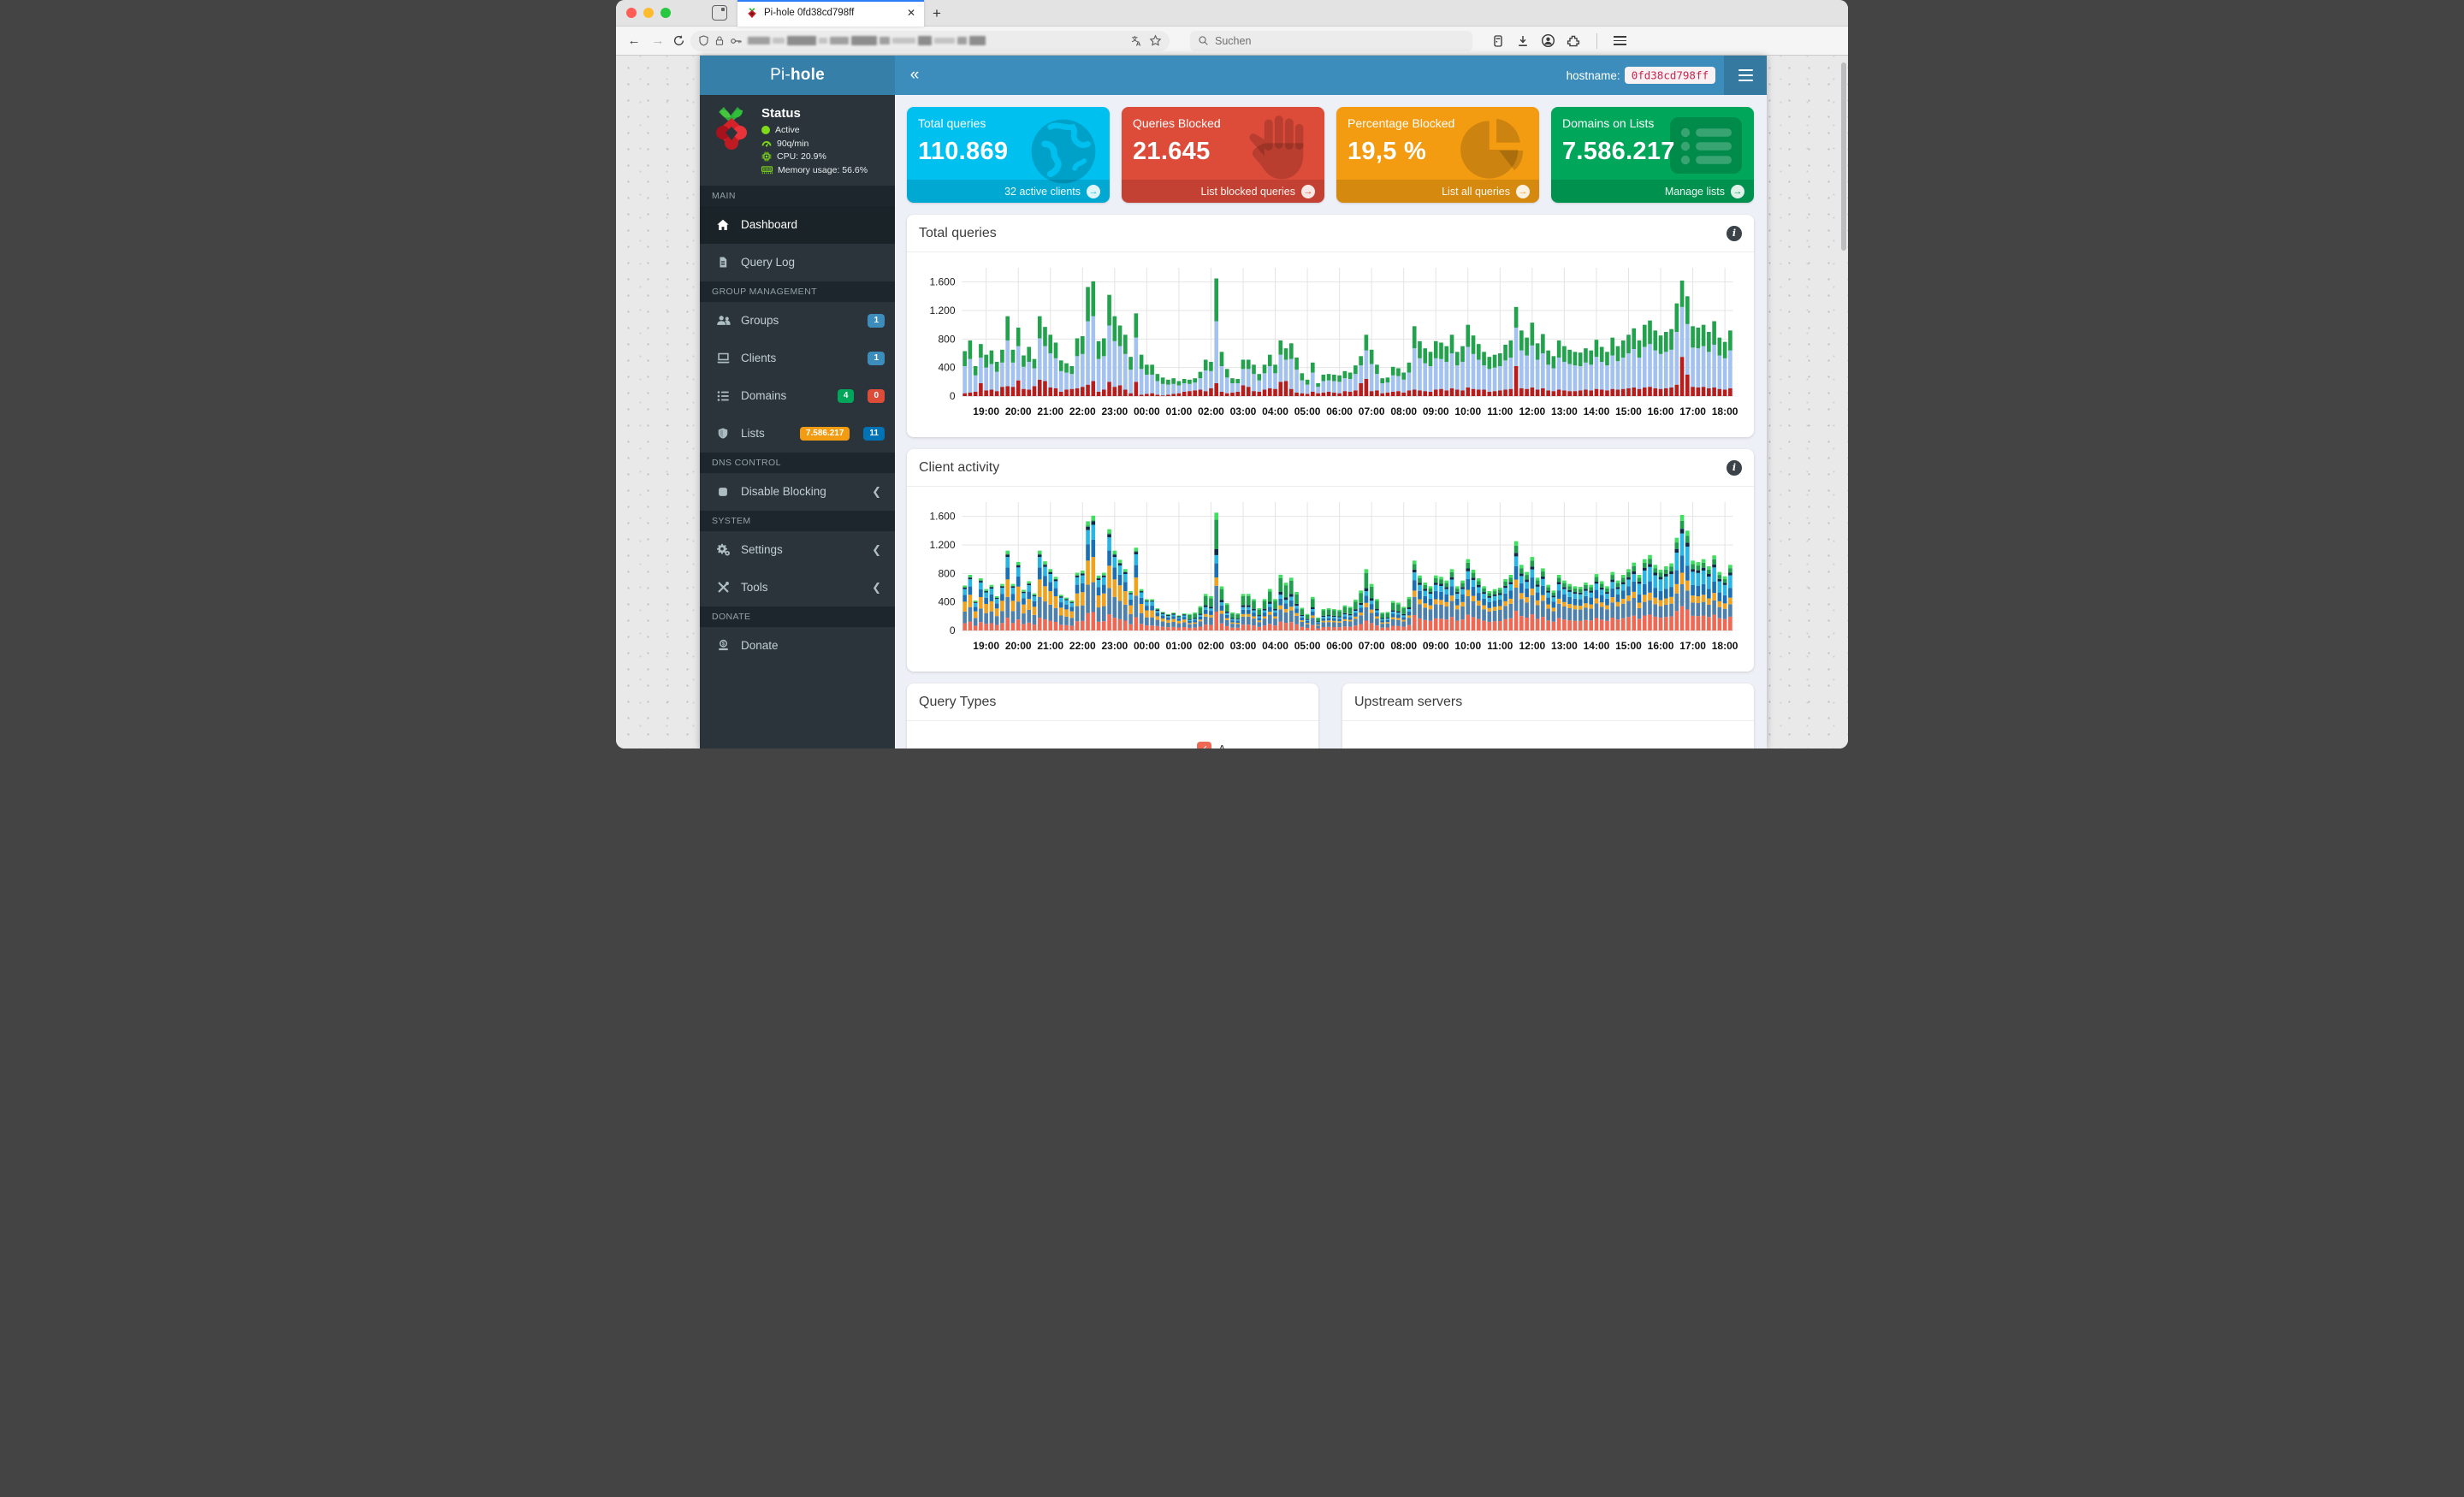 This screenshot has width=2464, height=1497. Describe the element at coordinates (719, 13) in the screenshot. I see `tab-overview-icon` at that location.